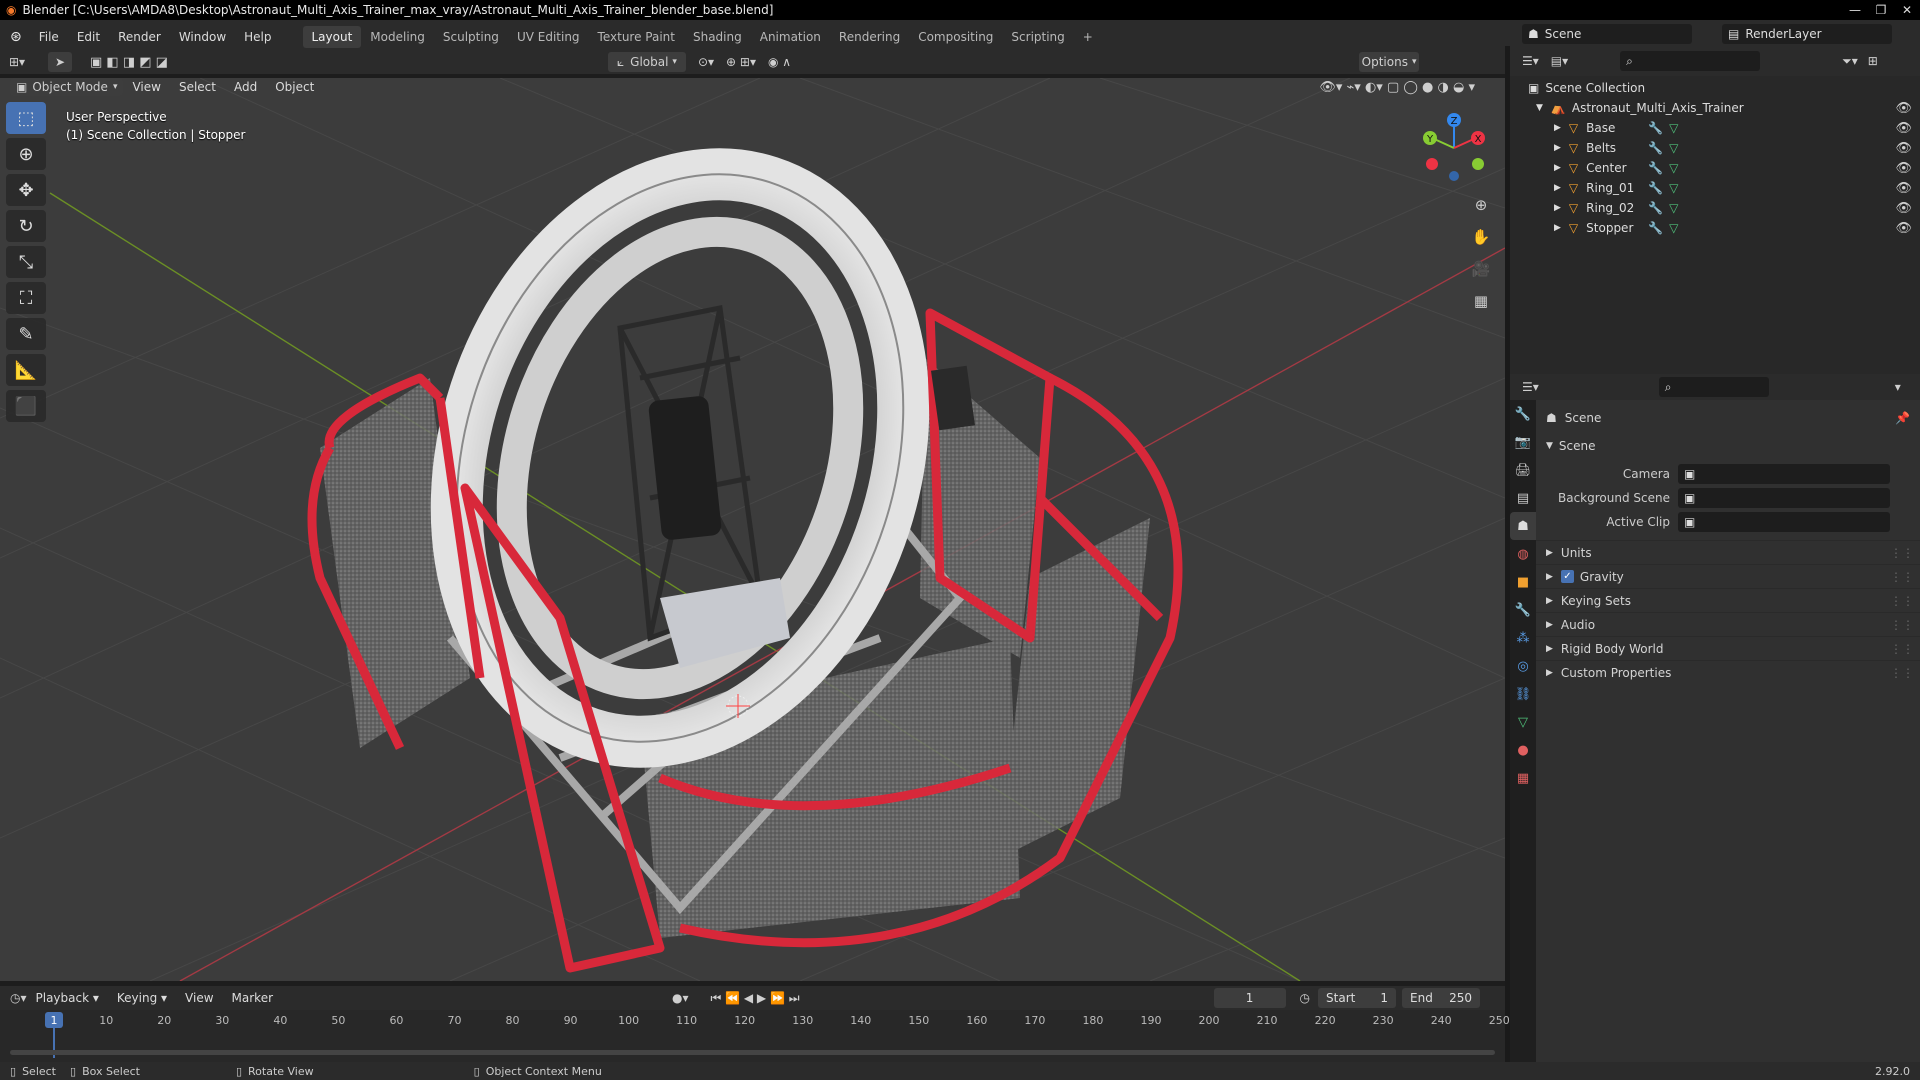  I want to click on tab-animation: Animation, so click(790, 37).